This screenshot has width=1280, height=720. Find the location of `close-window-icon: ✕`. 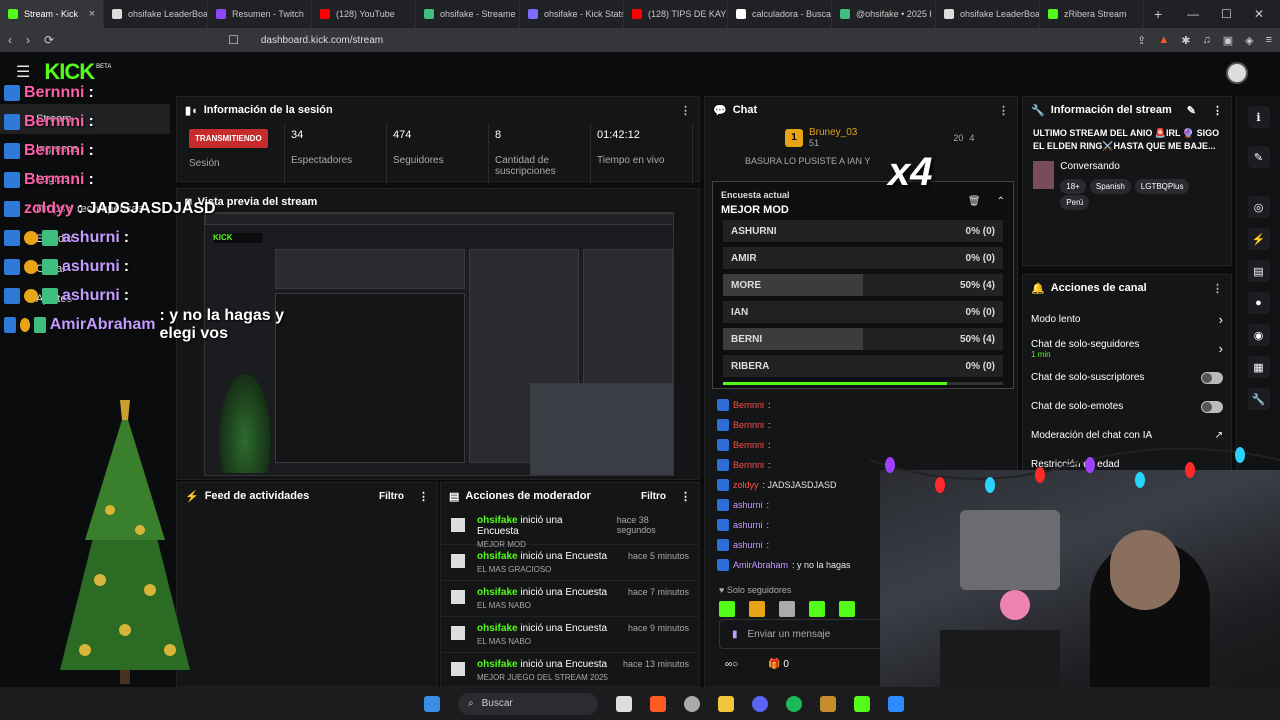

close-window-icon: ✕ is located at coordinates (1259, 14).